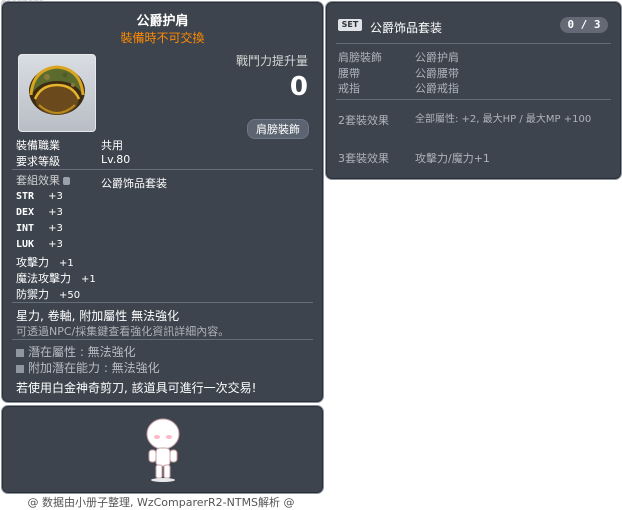 This screenshot has height=510, width=622. I want to click on additional-potential-row: 附加潛在能力 : 無法強化, so click(88, 367).